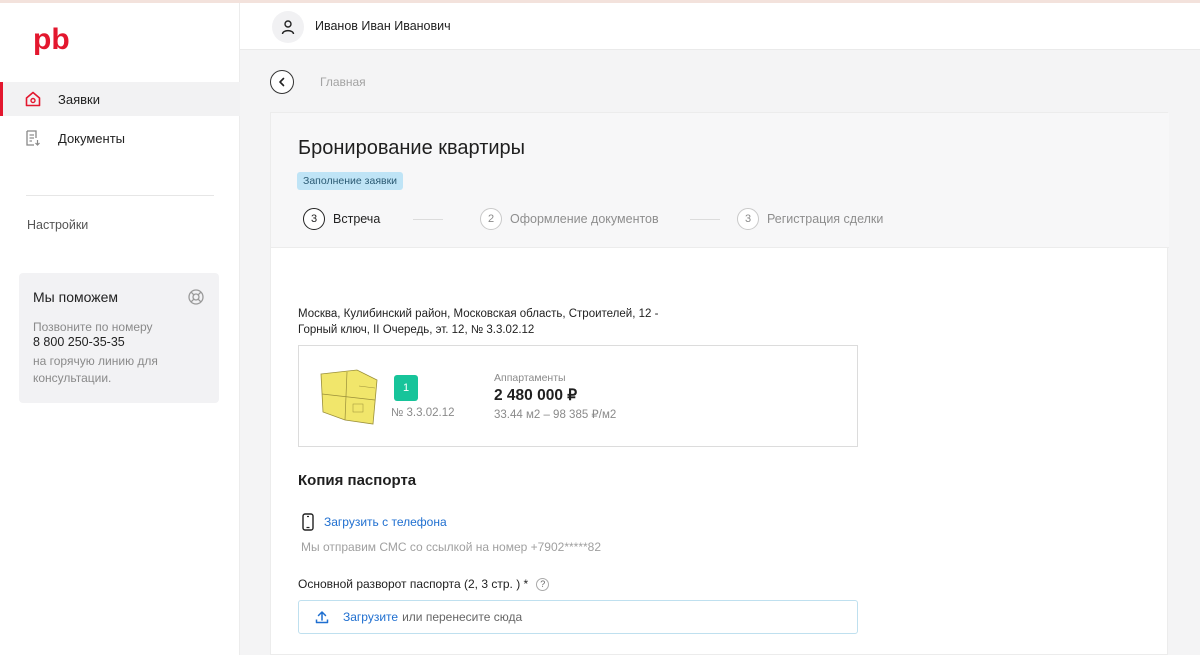 This screenshot has height=655, width=1200. Describe the element at coordinates (357, 480) in the screenshot. I see `passport-section-title: Копия паспорта` at that location.